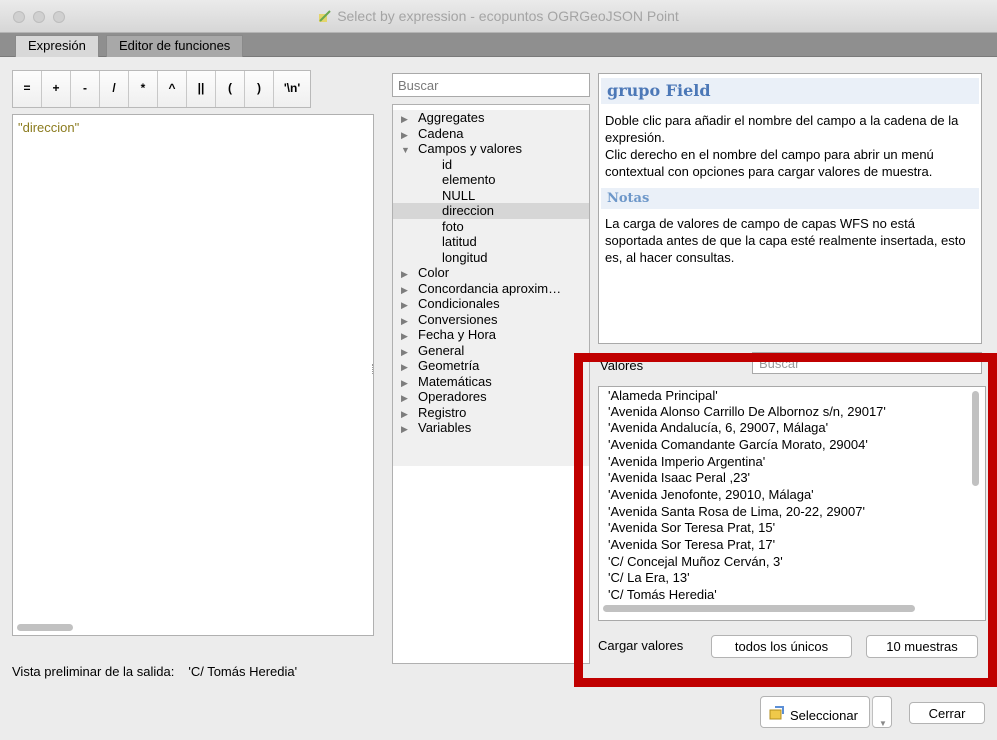 This screenshot has height=740, width=997. I want to click on operator-concat-button: ||, so click(201, 89).